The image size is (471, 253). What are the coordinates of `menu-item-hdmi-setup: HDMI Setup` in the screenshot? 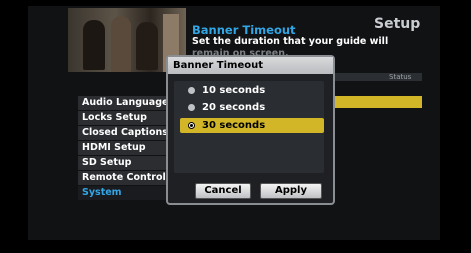 It's located at (122, 148).